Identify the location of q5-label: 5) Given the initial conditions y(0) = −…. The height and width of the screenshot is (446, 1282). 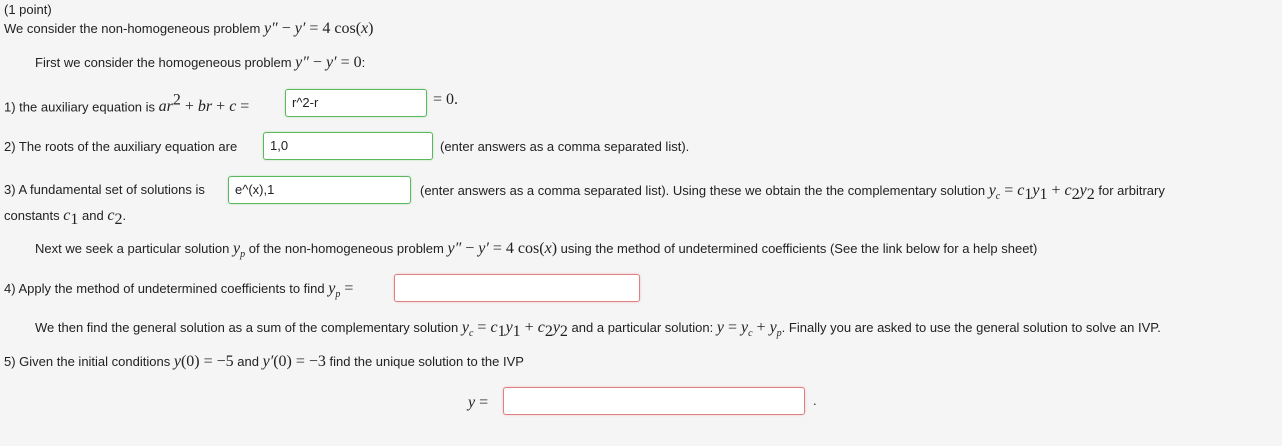
(264, 361).